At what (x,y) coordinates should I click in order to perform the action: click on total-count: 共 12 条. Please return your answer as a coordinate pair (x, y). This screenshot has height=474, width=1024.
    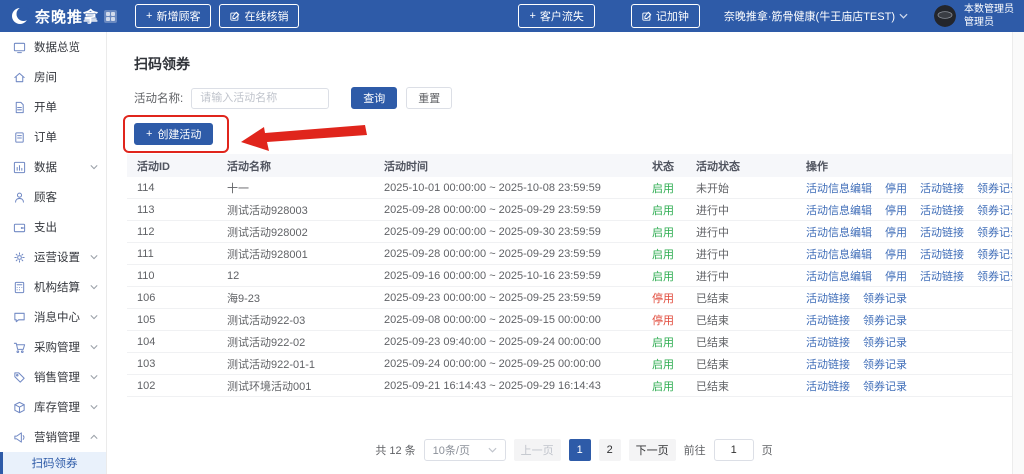
    Looking at the image, I should click on (395, 451).